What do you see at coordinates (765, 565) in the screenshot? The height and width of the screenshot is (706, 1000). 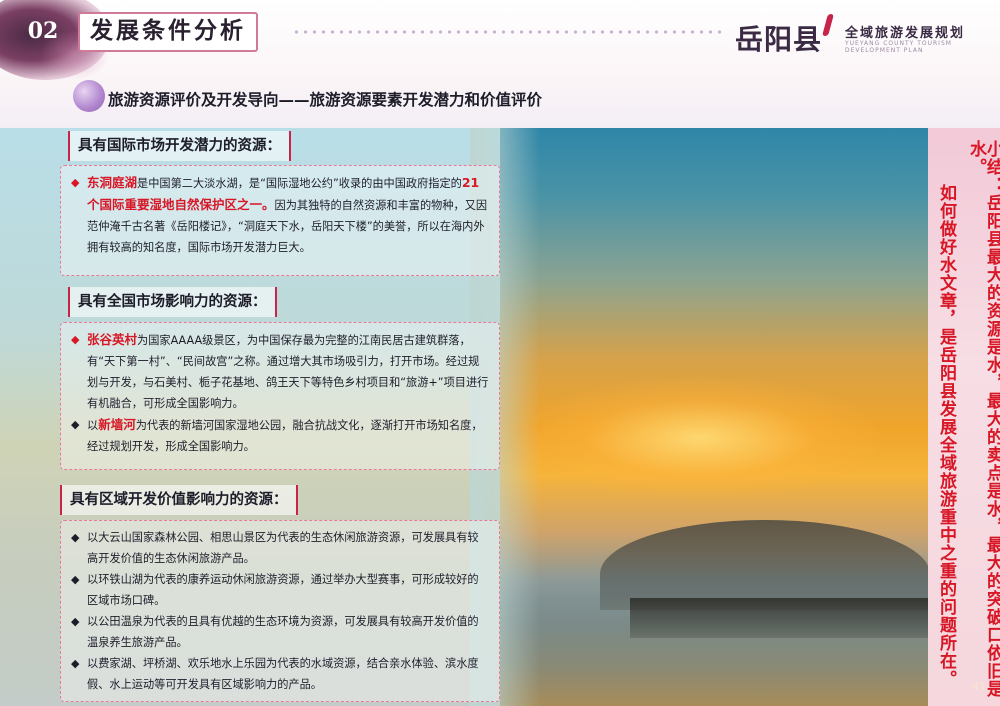 I see `hills-silhouette` at bounding box center [765, 565].